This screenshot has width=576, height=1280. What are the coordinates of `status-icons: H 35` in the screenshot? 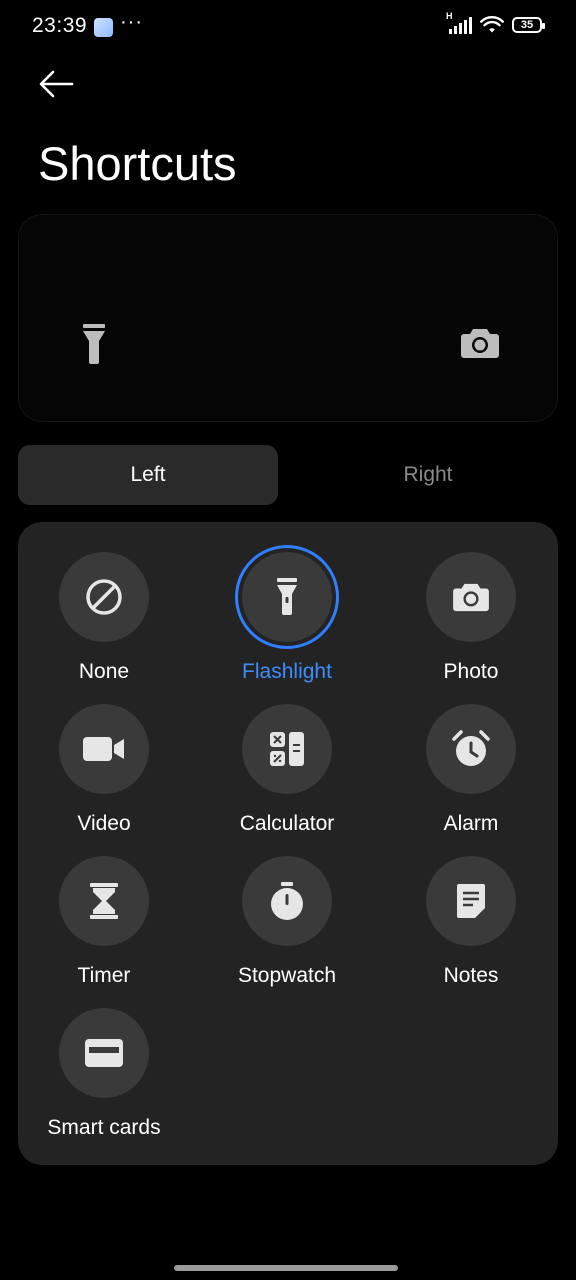 It's located at (495, 22).